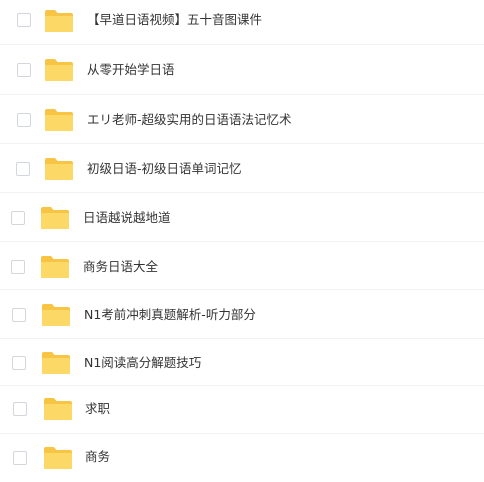  I want to click on file-name: 初级日语-初级日语单词记忆, so click(164, 169).